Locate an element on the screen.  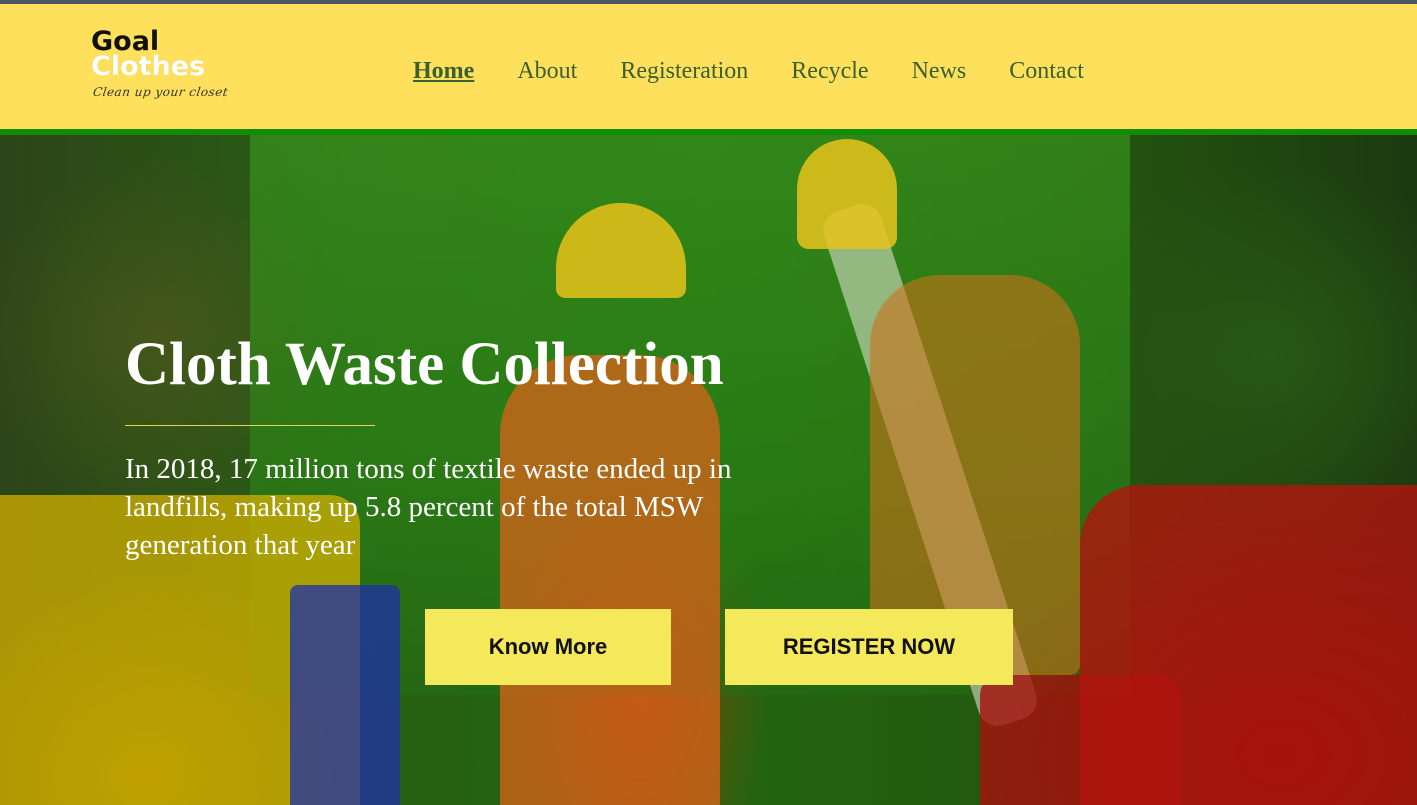
logo-tagline: Clean up your closet is located at coordinates (161, 92).